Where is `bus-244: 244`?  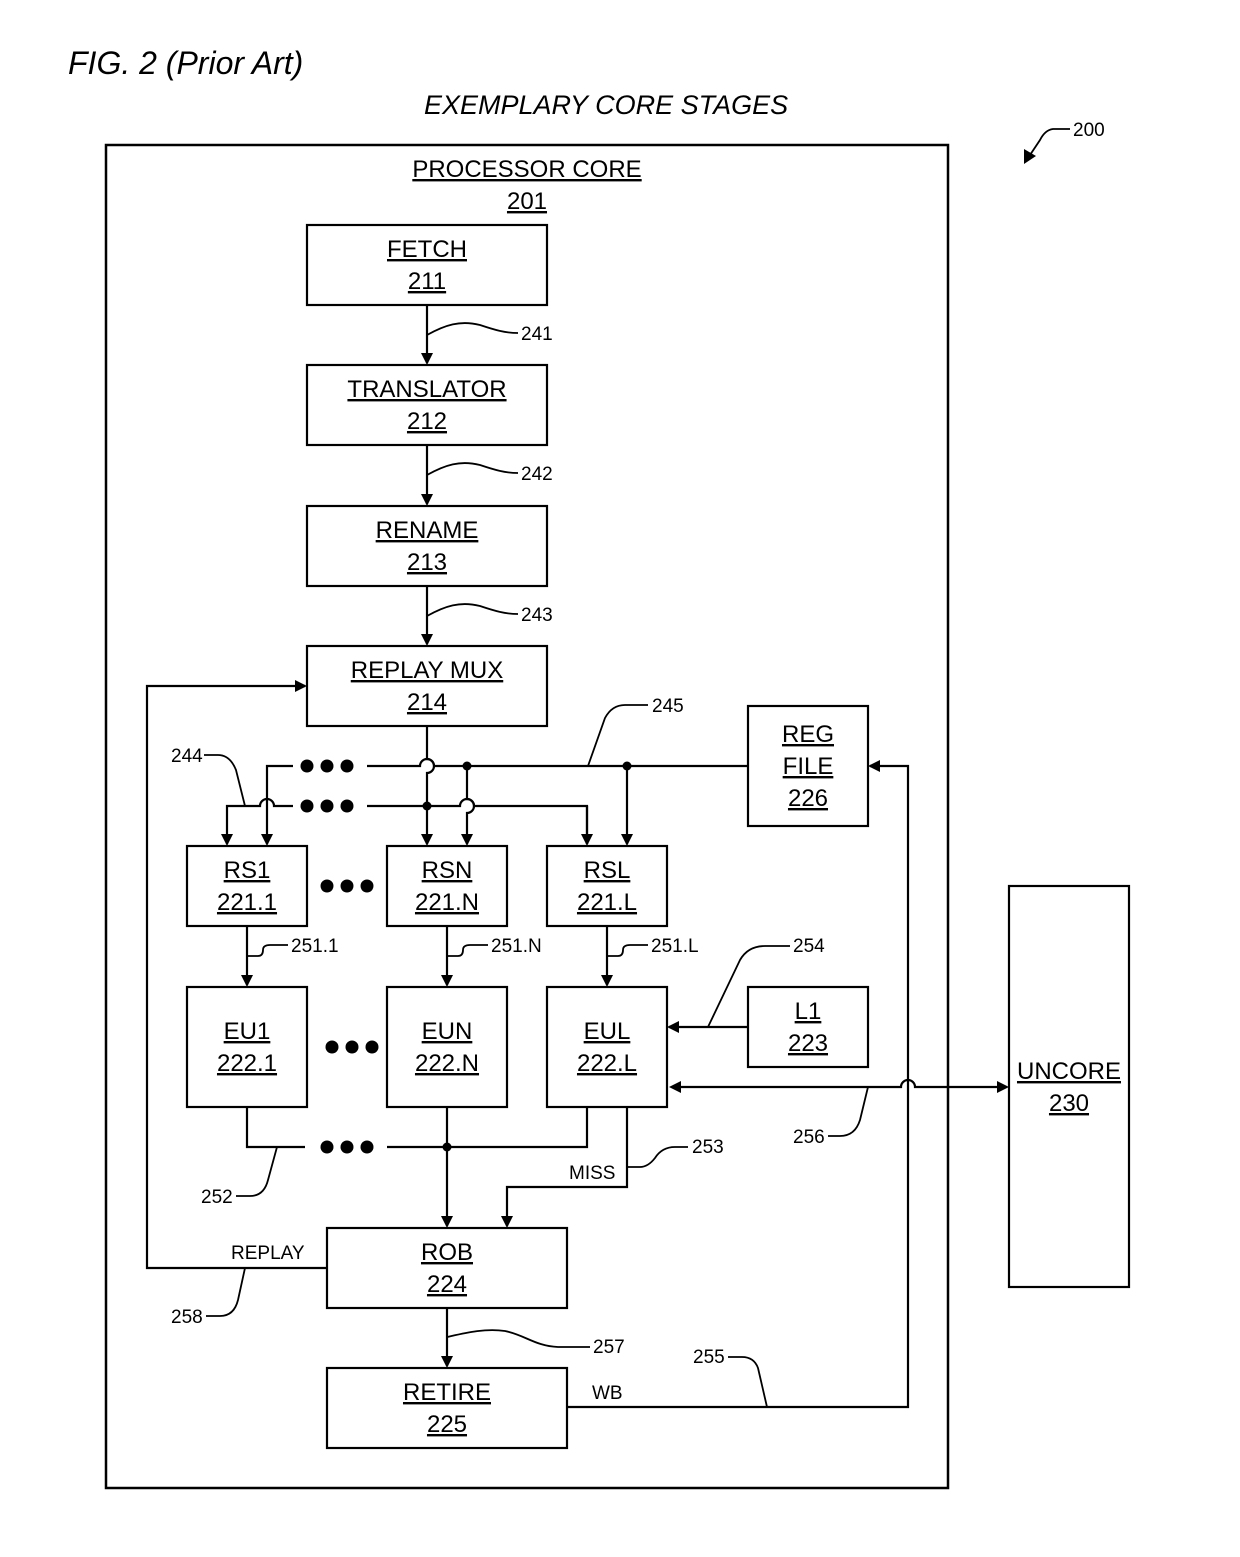
bus-244: 244 is located at coordinates (382, 786).